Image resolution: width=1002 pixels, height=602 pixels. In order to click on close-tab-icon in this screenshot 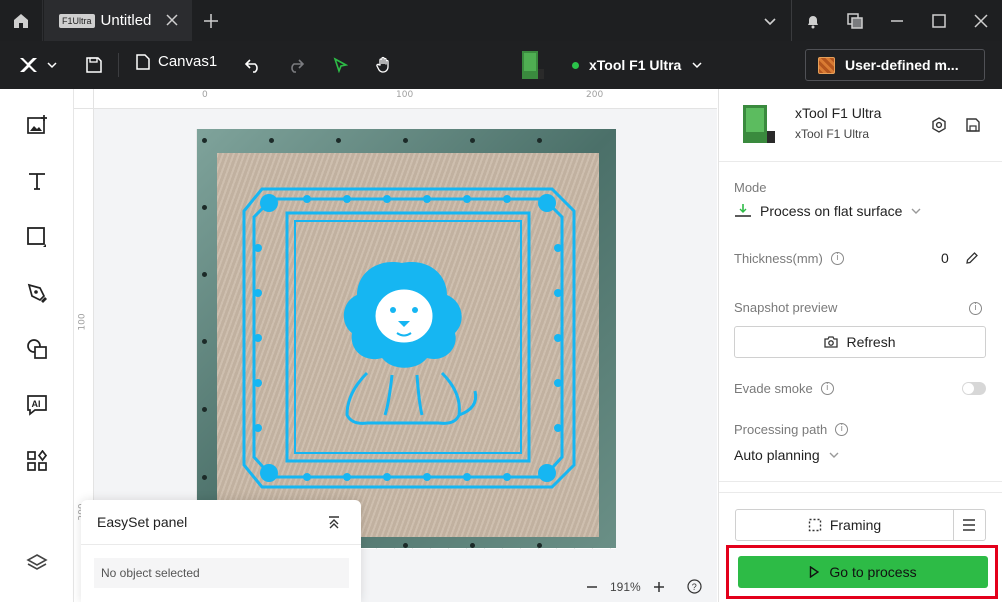, I will do `click(172, 20)`.